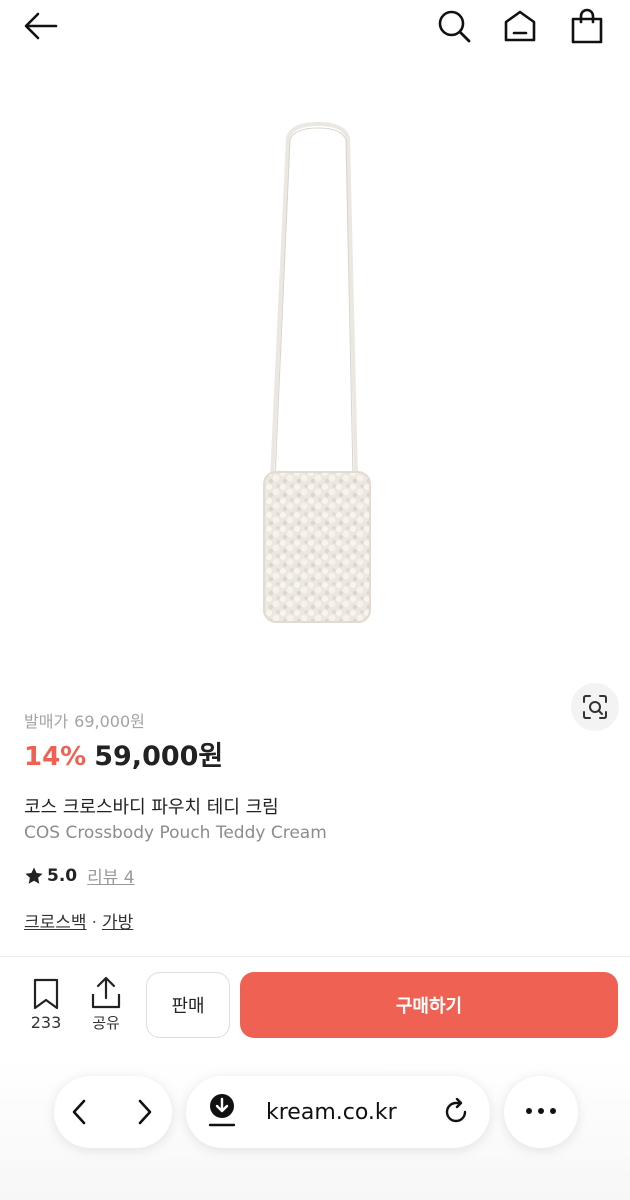 Image resolution: width=630 pixels, height=1200 pixels. I want to click on review-link: 리뷰 4, so click(111, 875).